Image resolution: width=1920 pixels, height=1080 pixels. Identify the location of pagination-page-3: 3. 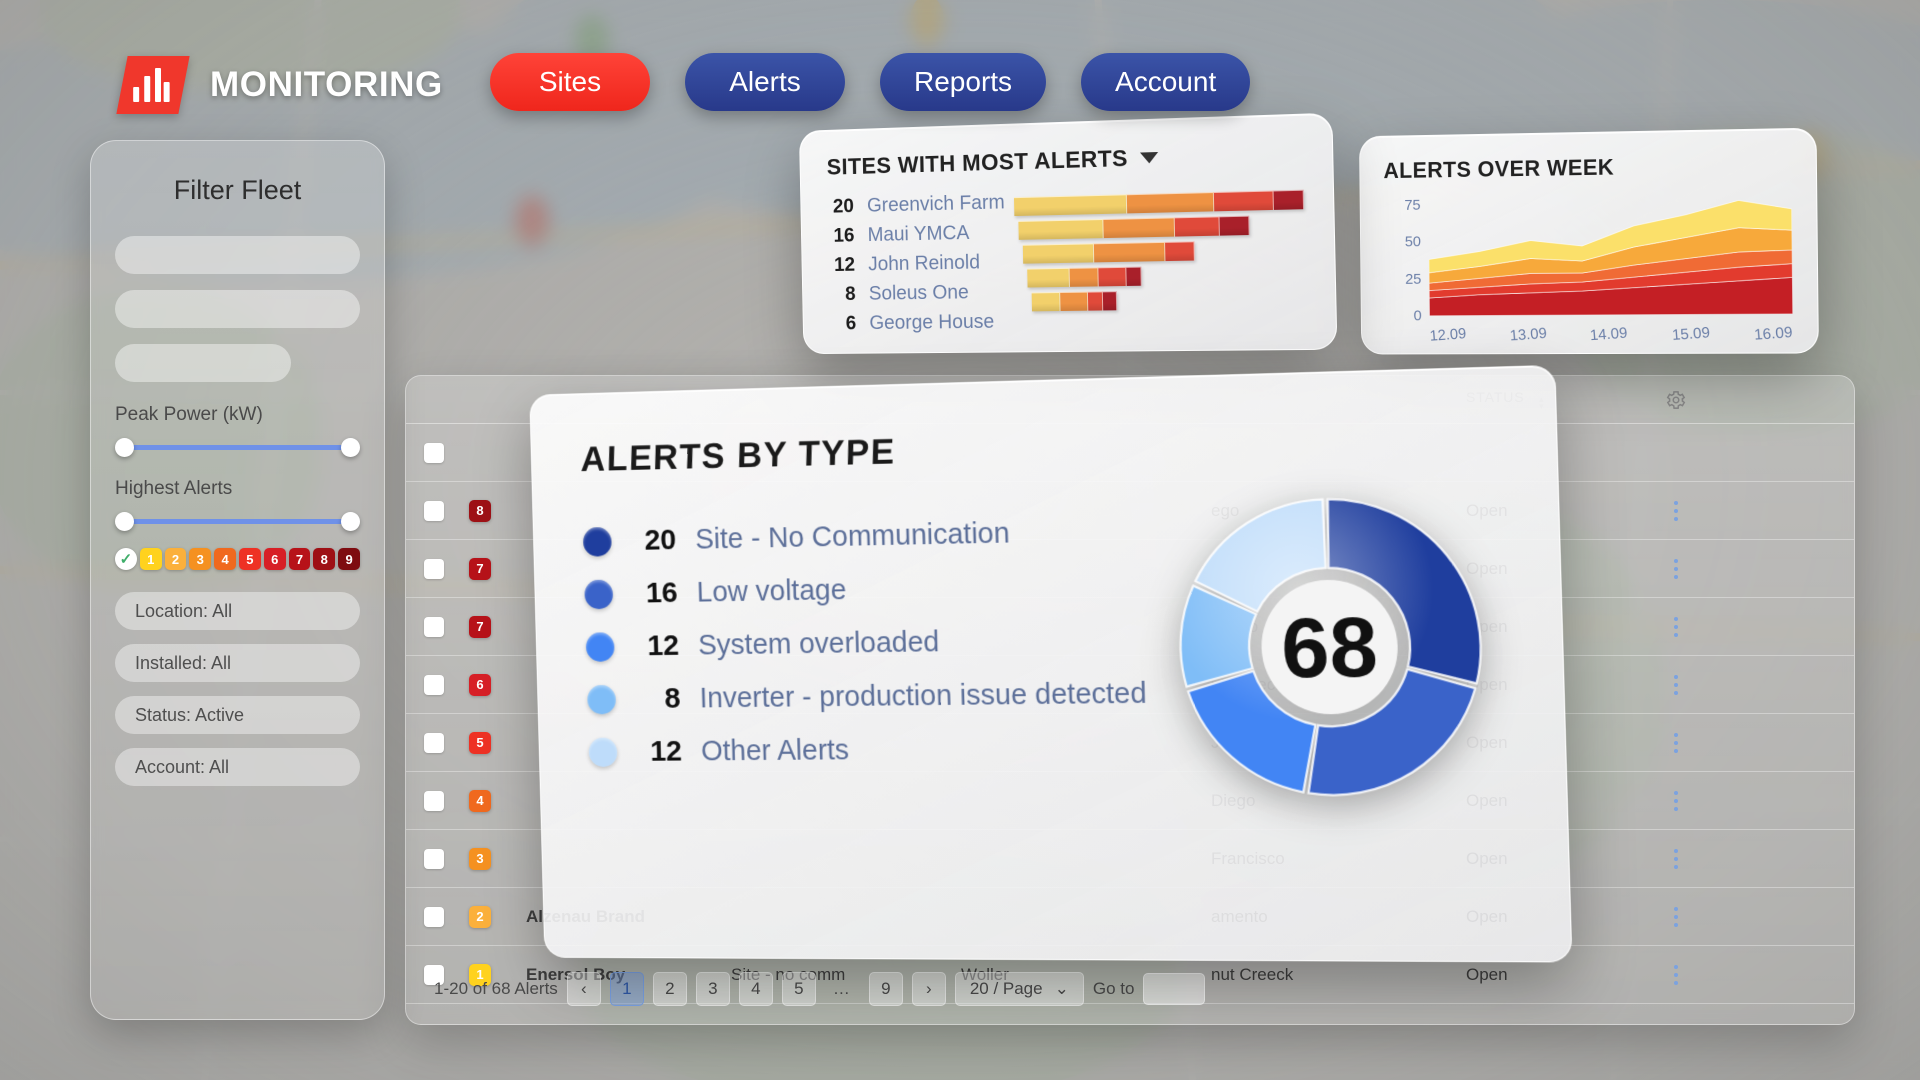
(712, 989).